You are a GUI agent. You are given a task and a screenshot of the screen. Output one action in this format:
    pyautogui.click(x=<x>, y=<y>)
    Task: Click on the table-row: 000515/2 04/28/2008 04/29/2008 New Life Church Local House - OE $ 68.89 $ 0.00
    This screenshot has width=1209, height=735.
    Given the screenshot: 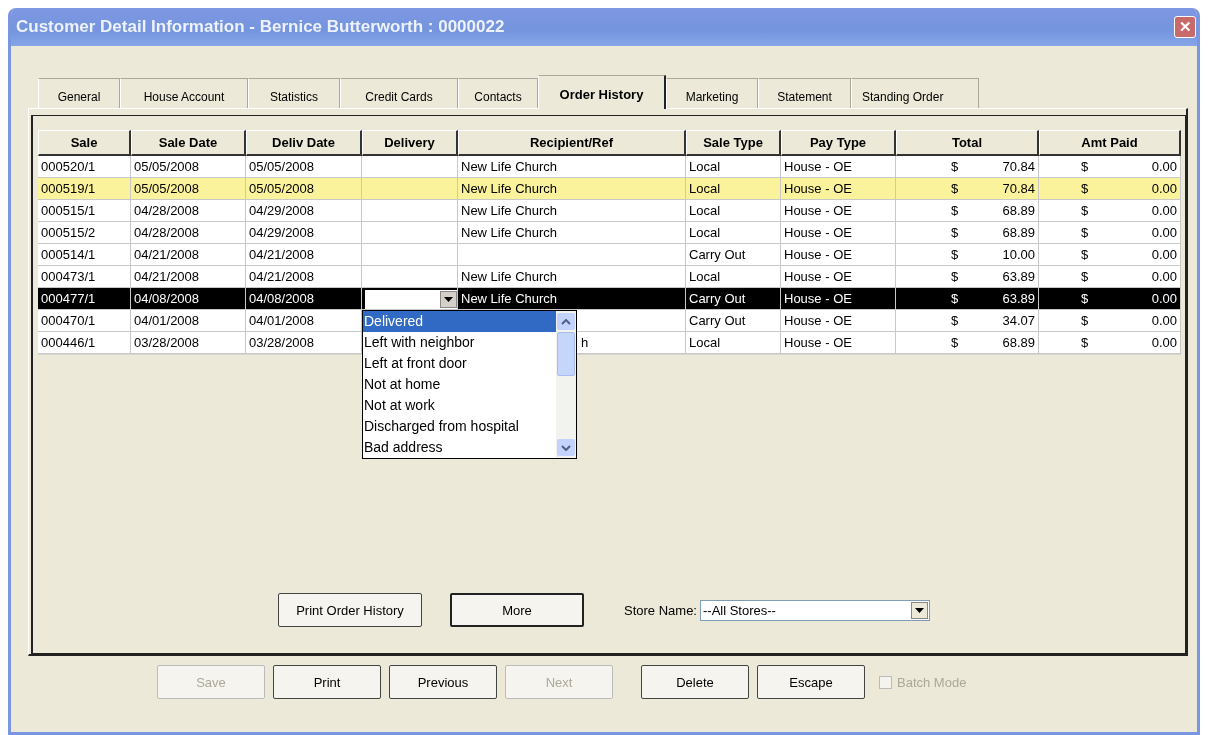 What is the action you would take?
    pyautogui.click(x=609, y=233)
    